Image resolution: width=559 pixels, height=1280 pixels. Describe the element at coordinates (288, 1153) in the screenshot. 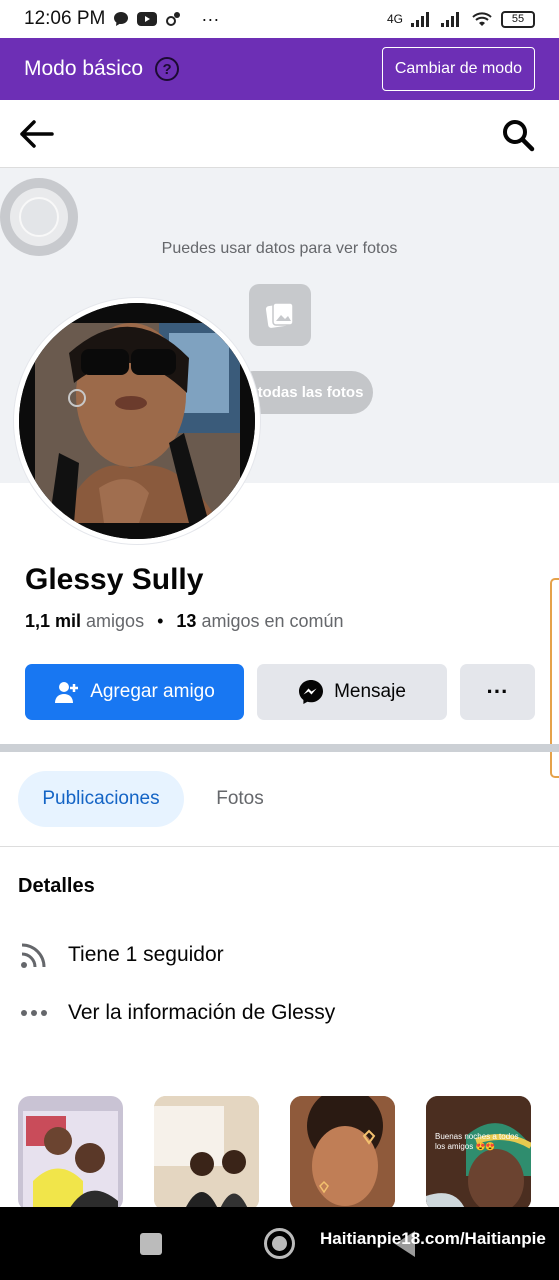

I see `story-thumbnails: Buenas noches a todos los amigos 😍😍` at that location.